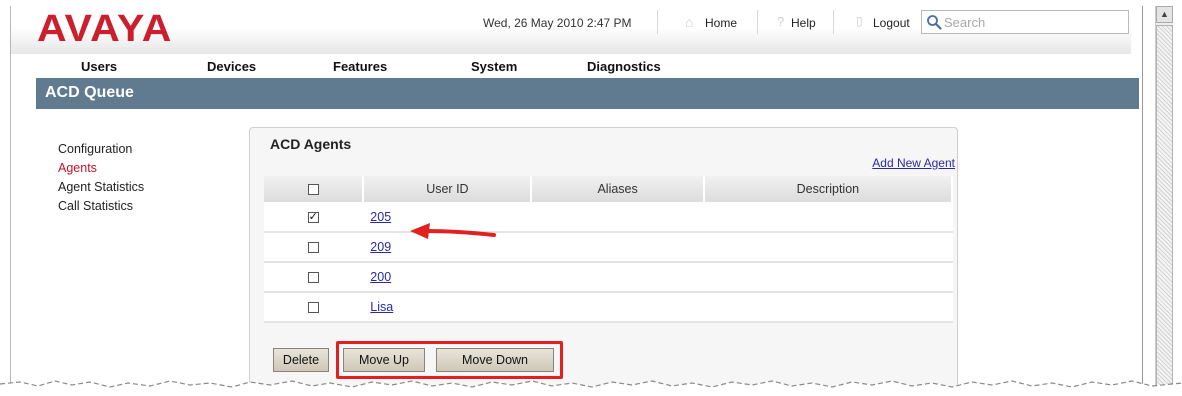  Describe the element at coordinates (384, 360) in the screenshot. I see `move-up-button: Move Up` at that location.